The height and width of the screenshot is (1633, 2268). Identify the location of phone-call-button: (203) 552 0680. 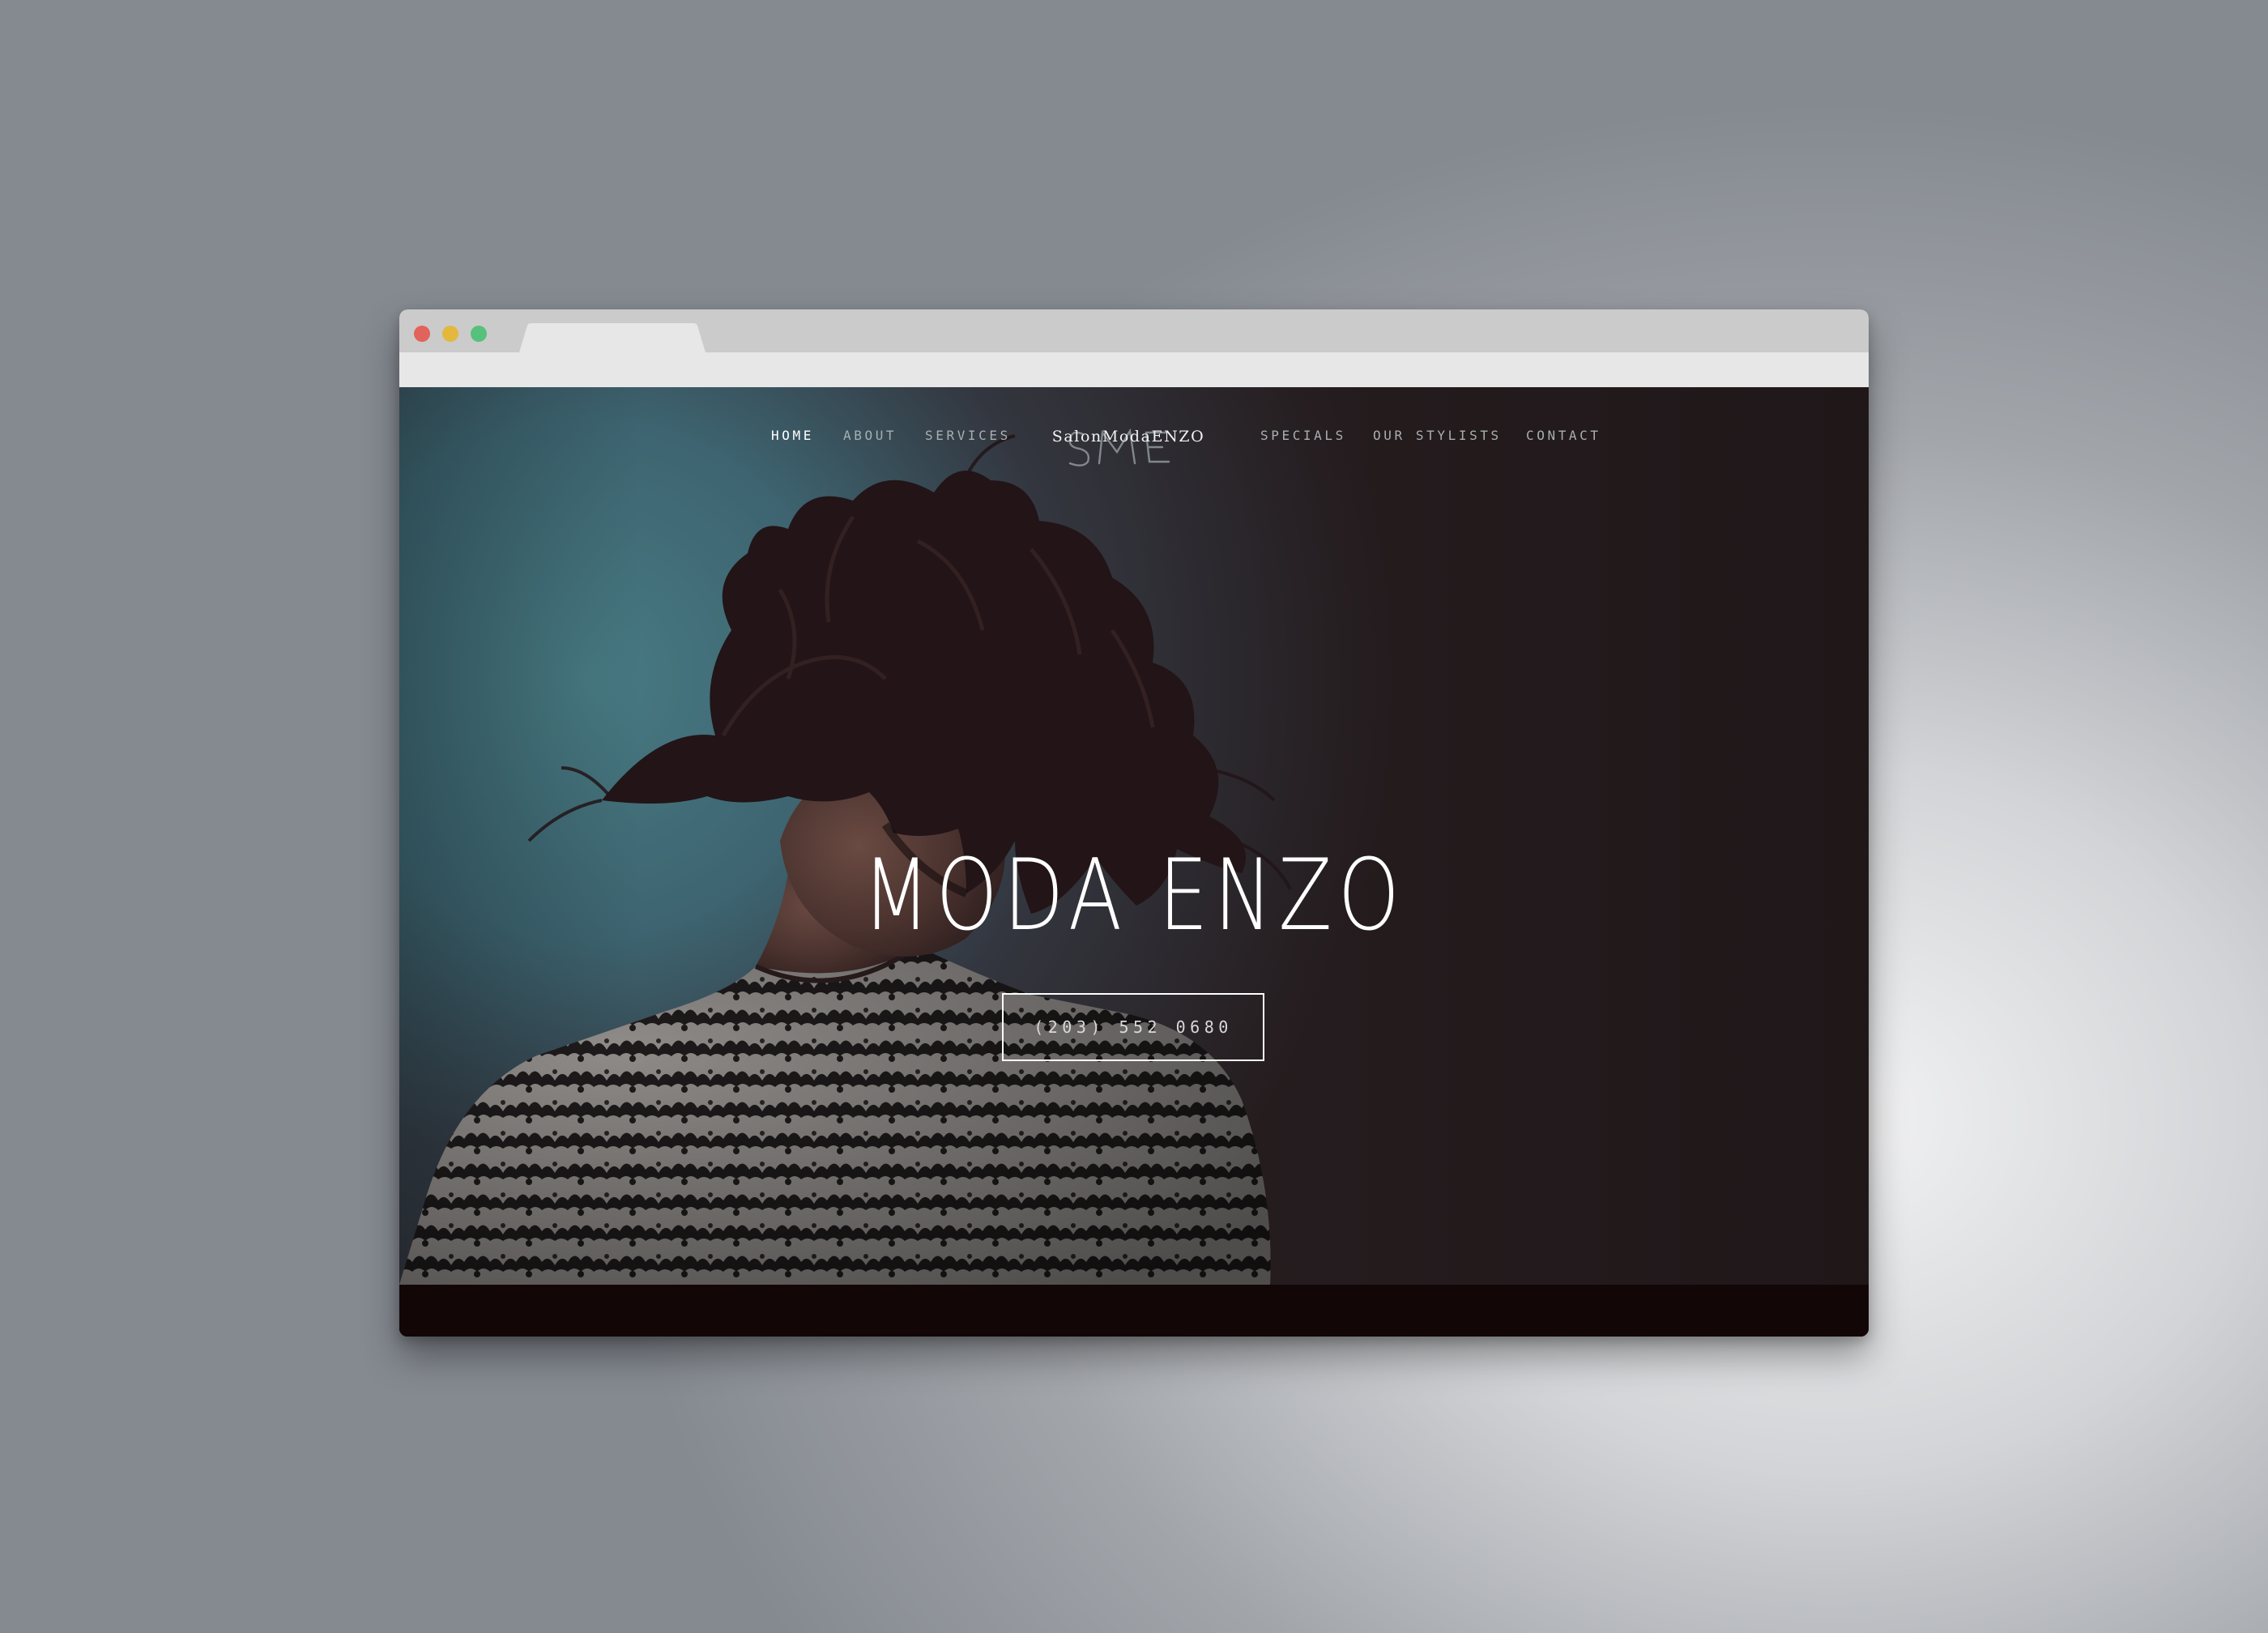
(1133, 1027).